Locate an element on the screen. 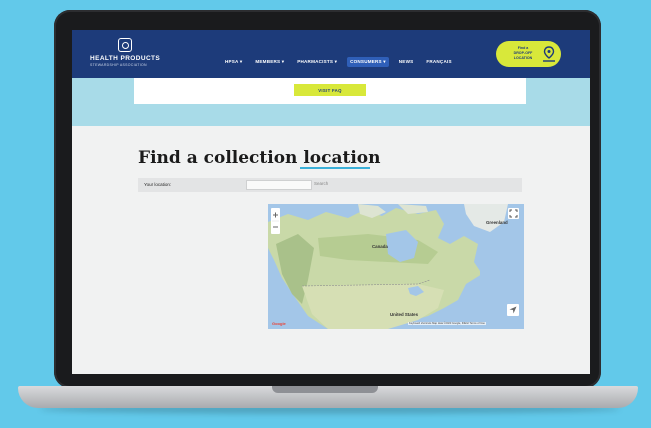 The height and width of the screenshot is (428, 651). menu-item-members: MEMBERS ▾ is located at coordinates (269, 62).